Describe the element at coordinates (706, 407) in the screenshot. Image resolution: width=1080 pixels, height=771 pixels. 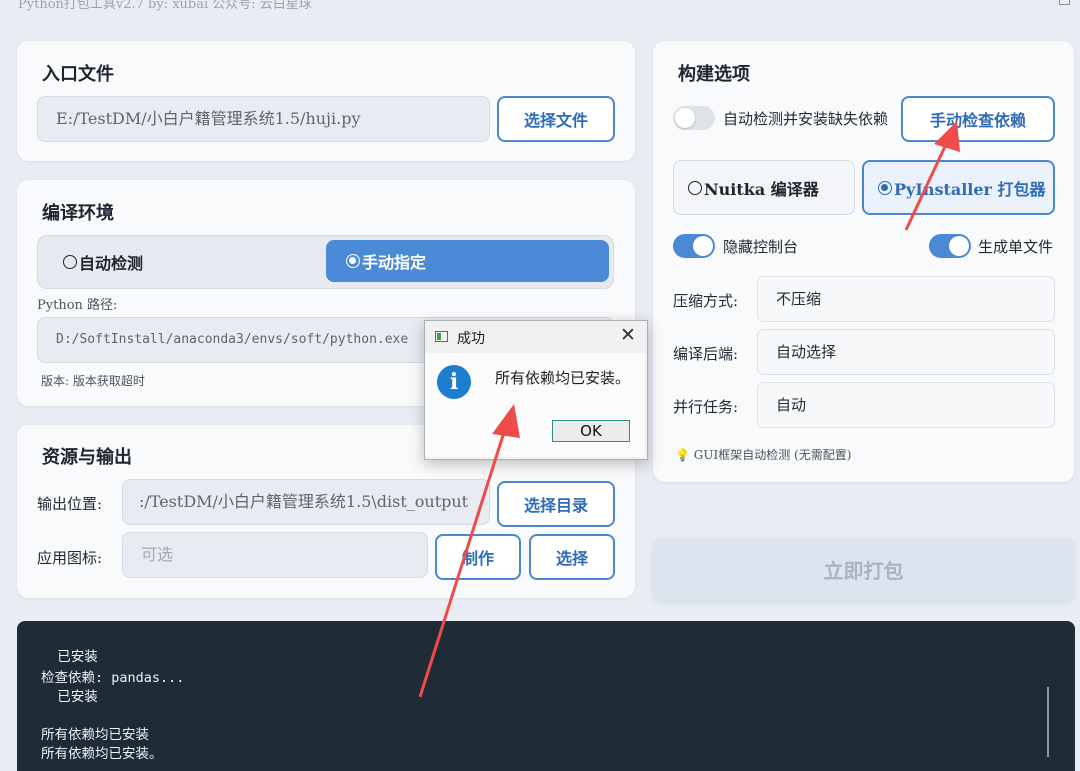
I see `jobs-label: 并行任务:` at that location.